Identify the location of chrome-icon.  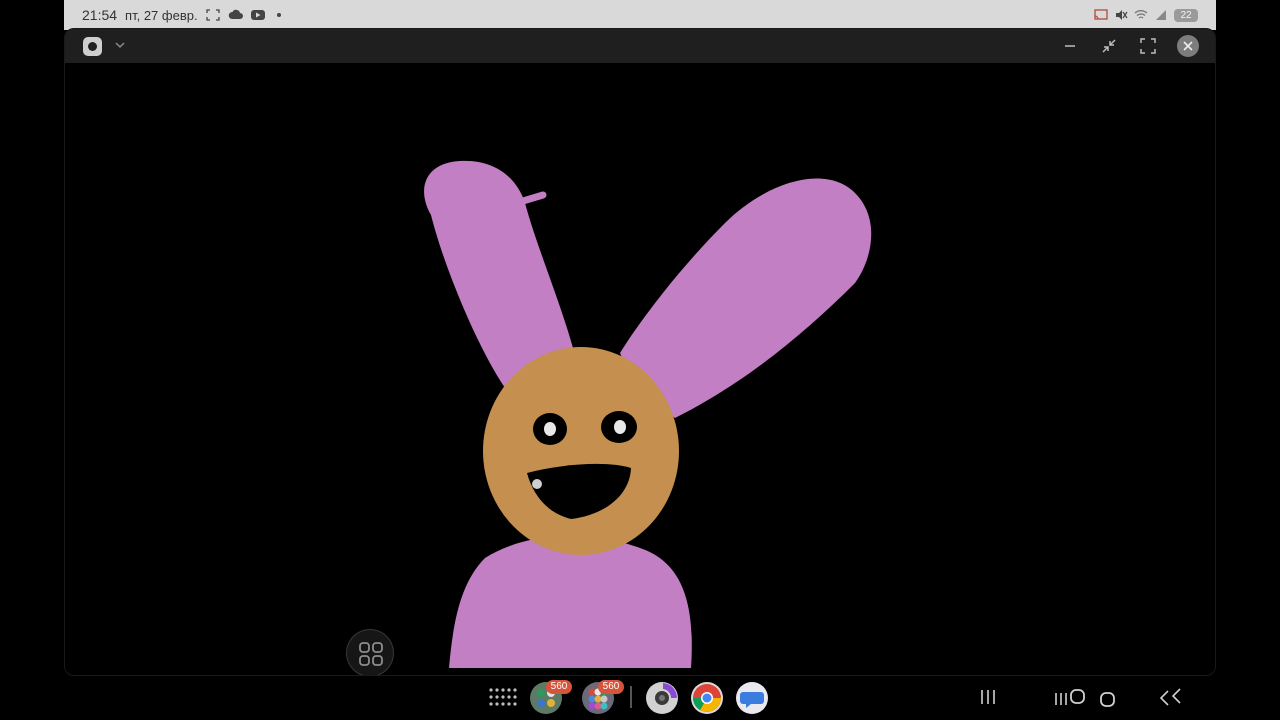
(707, 698).